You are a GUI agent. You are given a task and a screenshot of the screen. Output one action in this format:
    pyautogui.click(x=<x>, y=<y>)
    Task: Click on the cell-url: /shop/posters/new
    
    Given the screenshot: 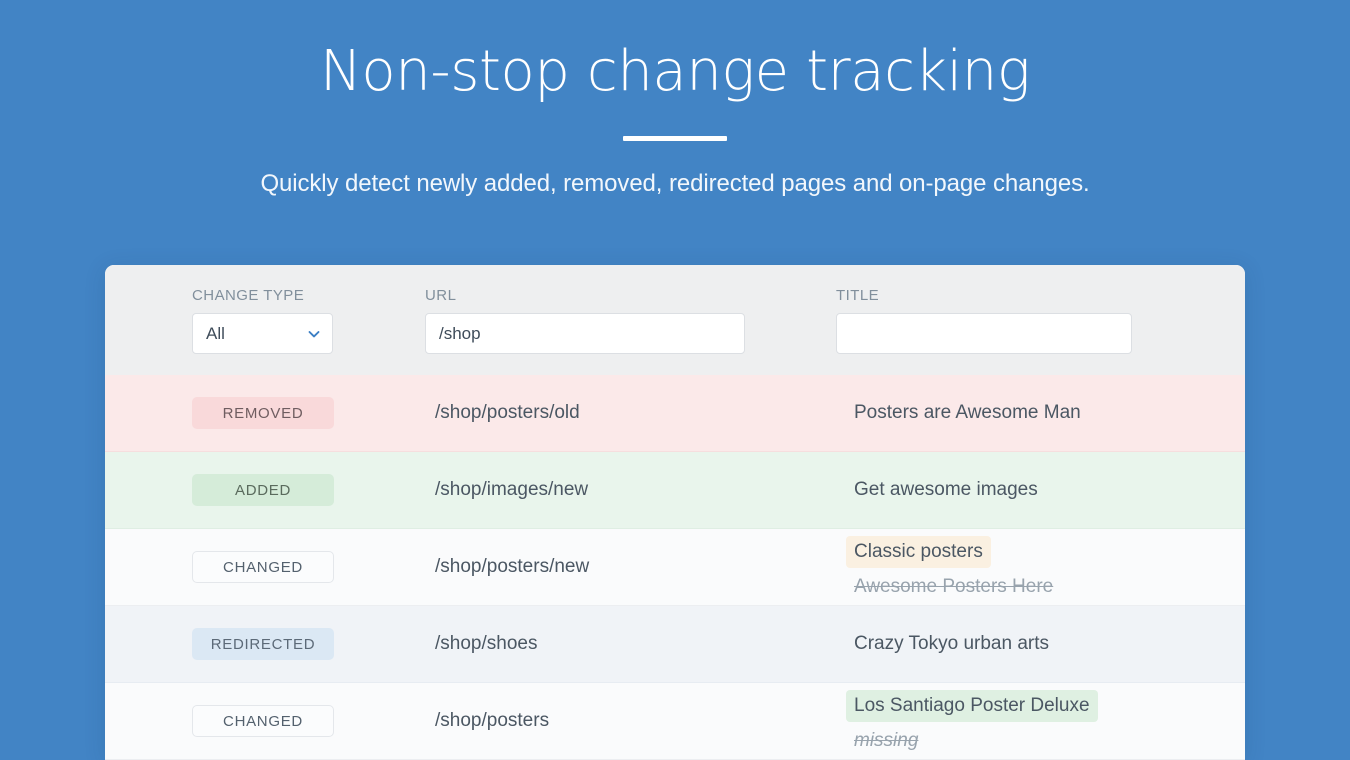 What is the action you would take?
    pyautogui.click(x=512, y=566)
    